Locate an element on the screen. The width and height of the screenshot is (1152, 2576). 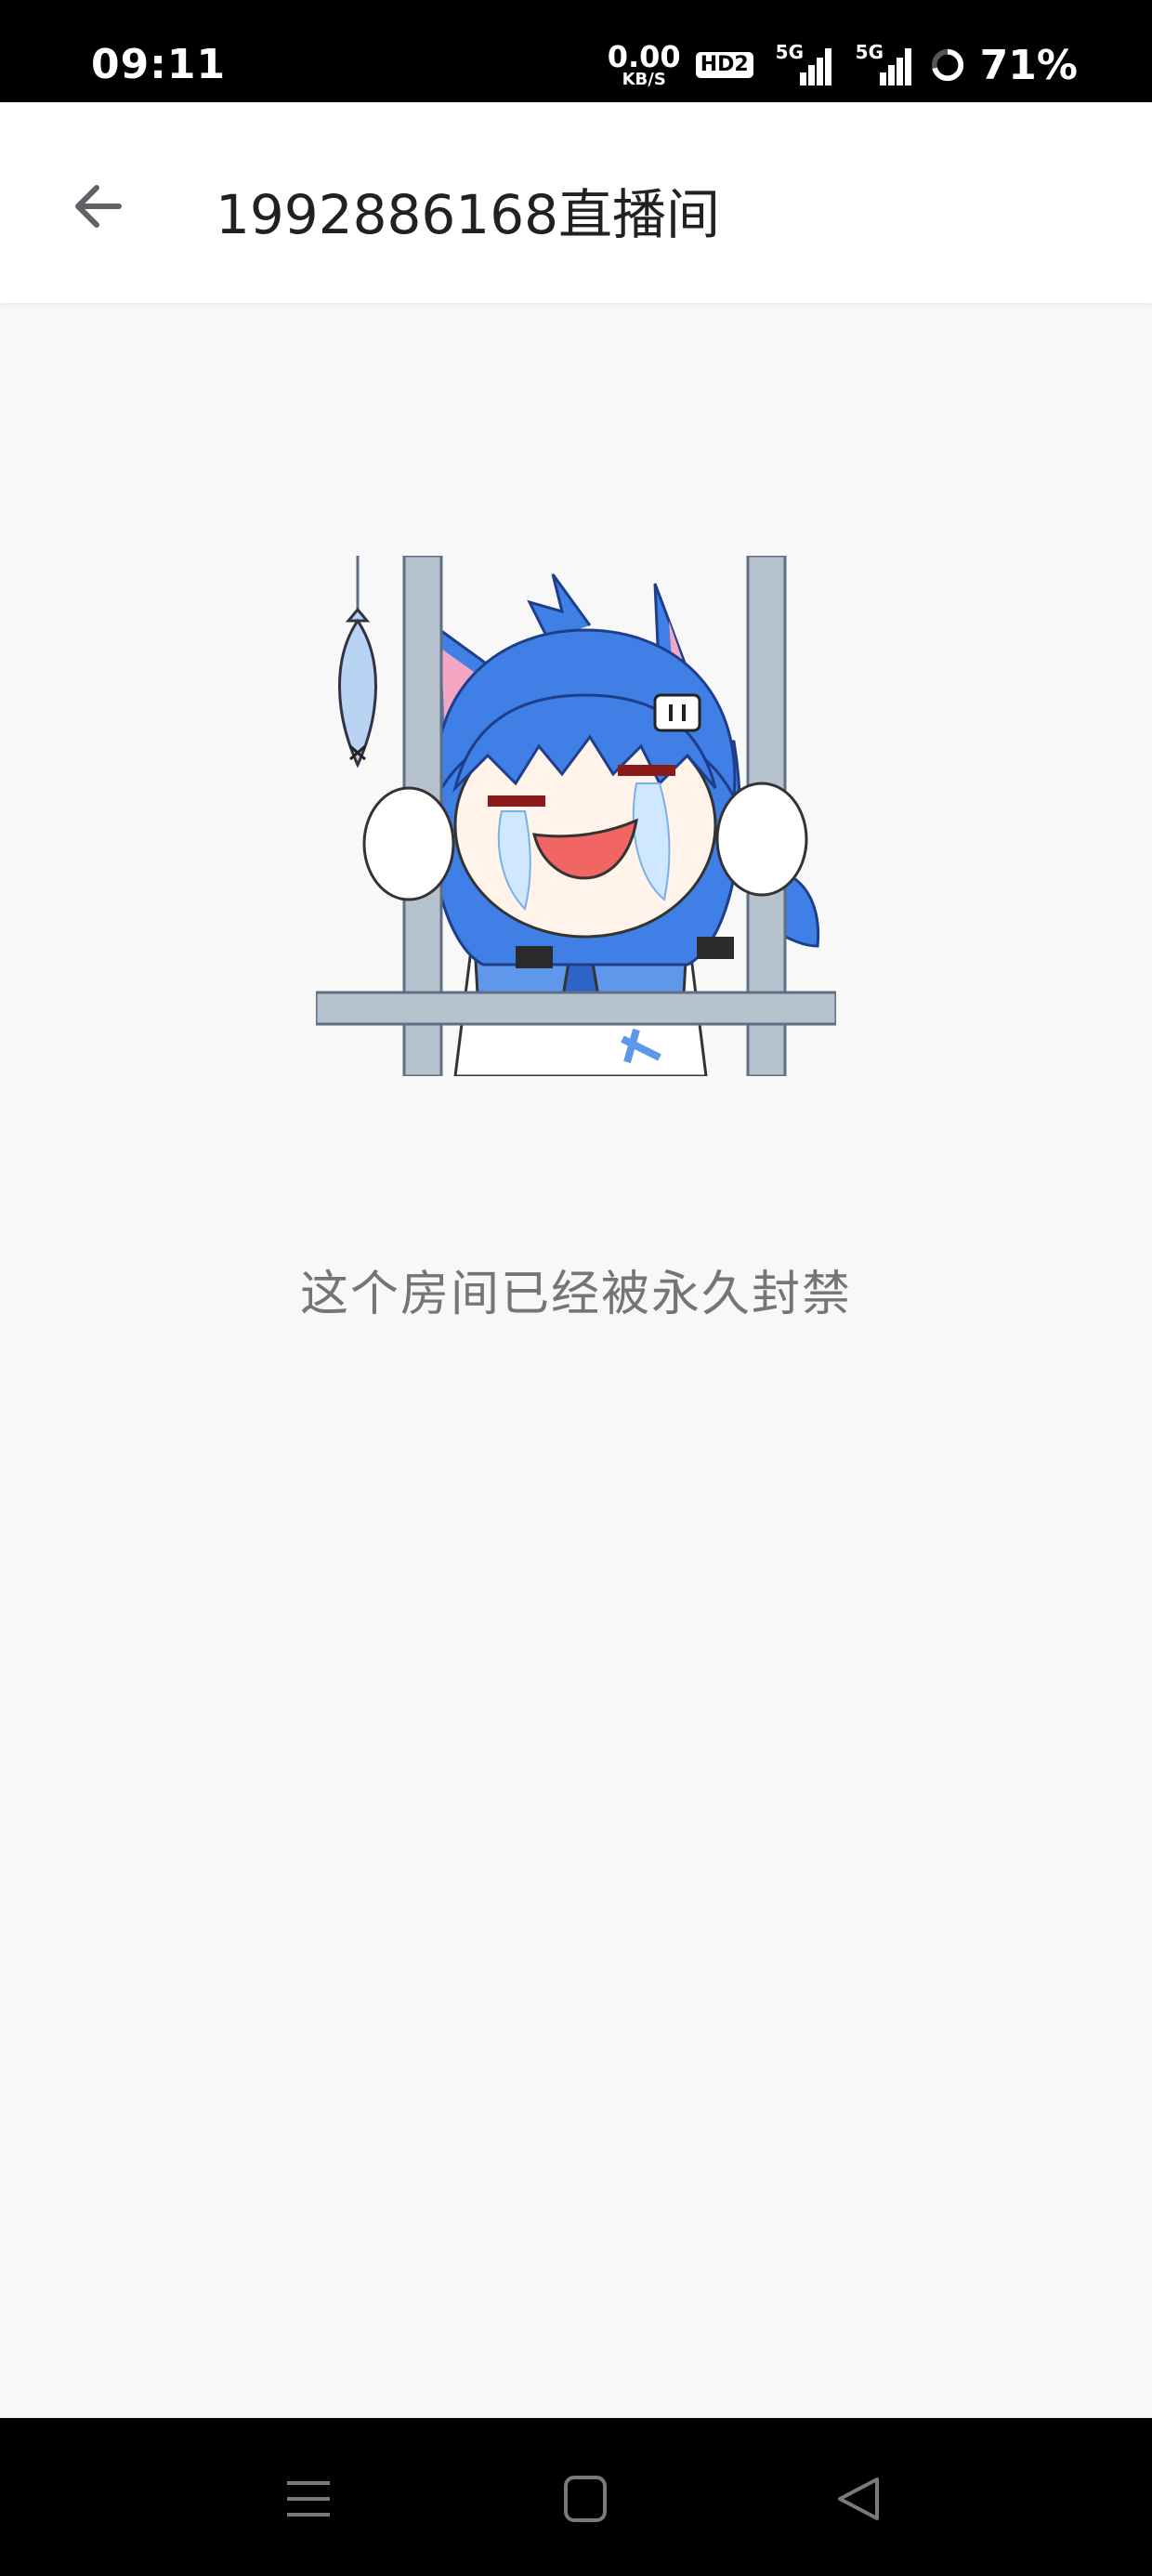
back-nav-button is located at coordinates (859, 2498).